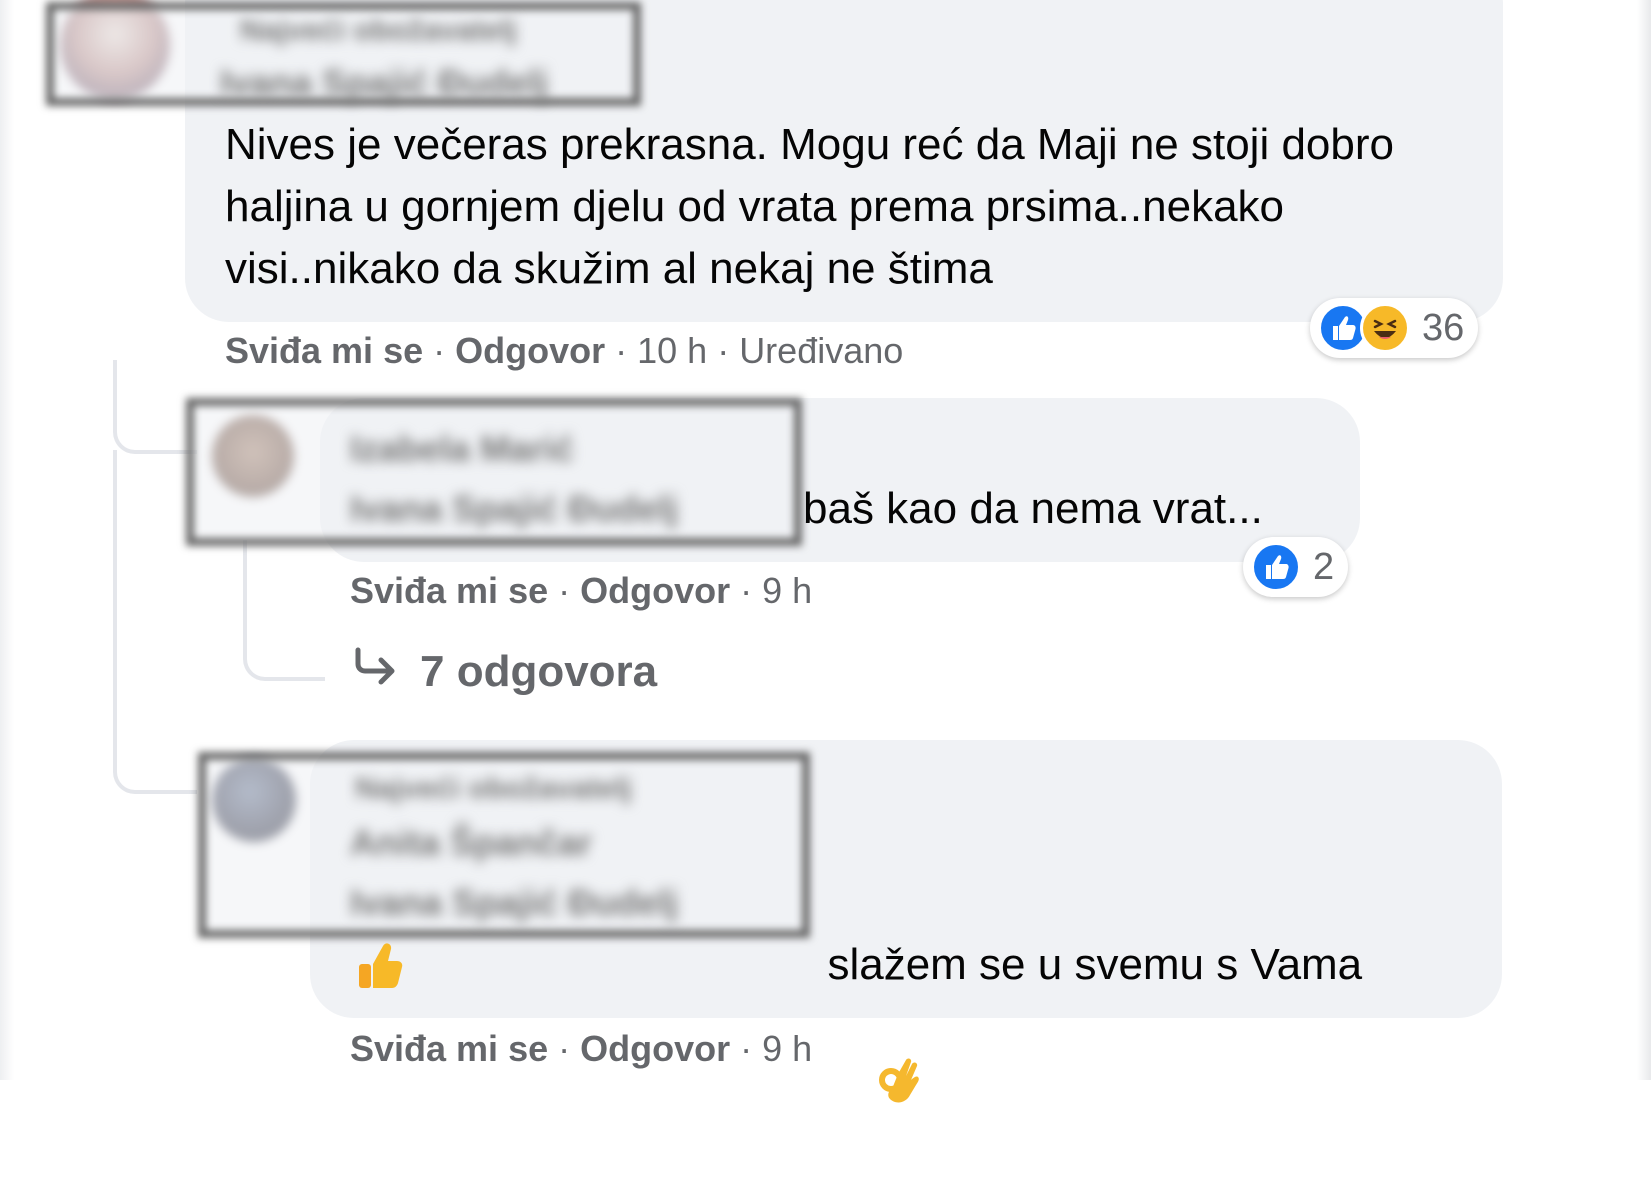 This screenshot has height=1189, width=1651. Describe the element at coordinates (821, 351) in the screenshot. I see `edited-label: Uređivano` at that location.